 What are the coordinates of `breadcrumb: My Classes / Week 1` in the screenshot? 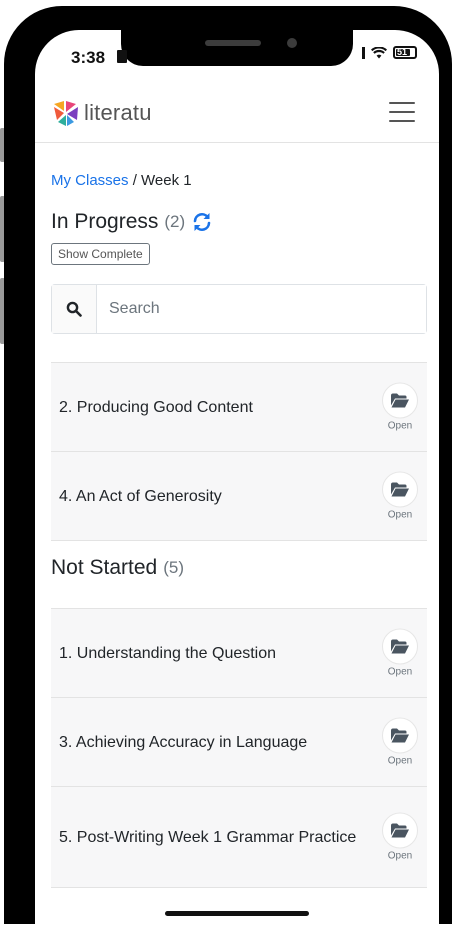 It's located at (121, 180).